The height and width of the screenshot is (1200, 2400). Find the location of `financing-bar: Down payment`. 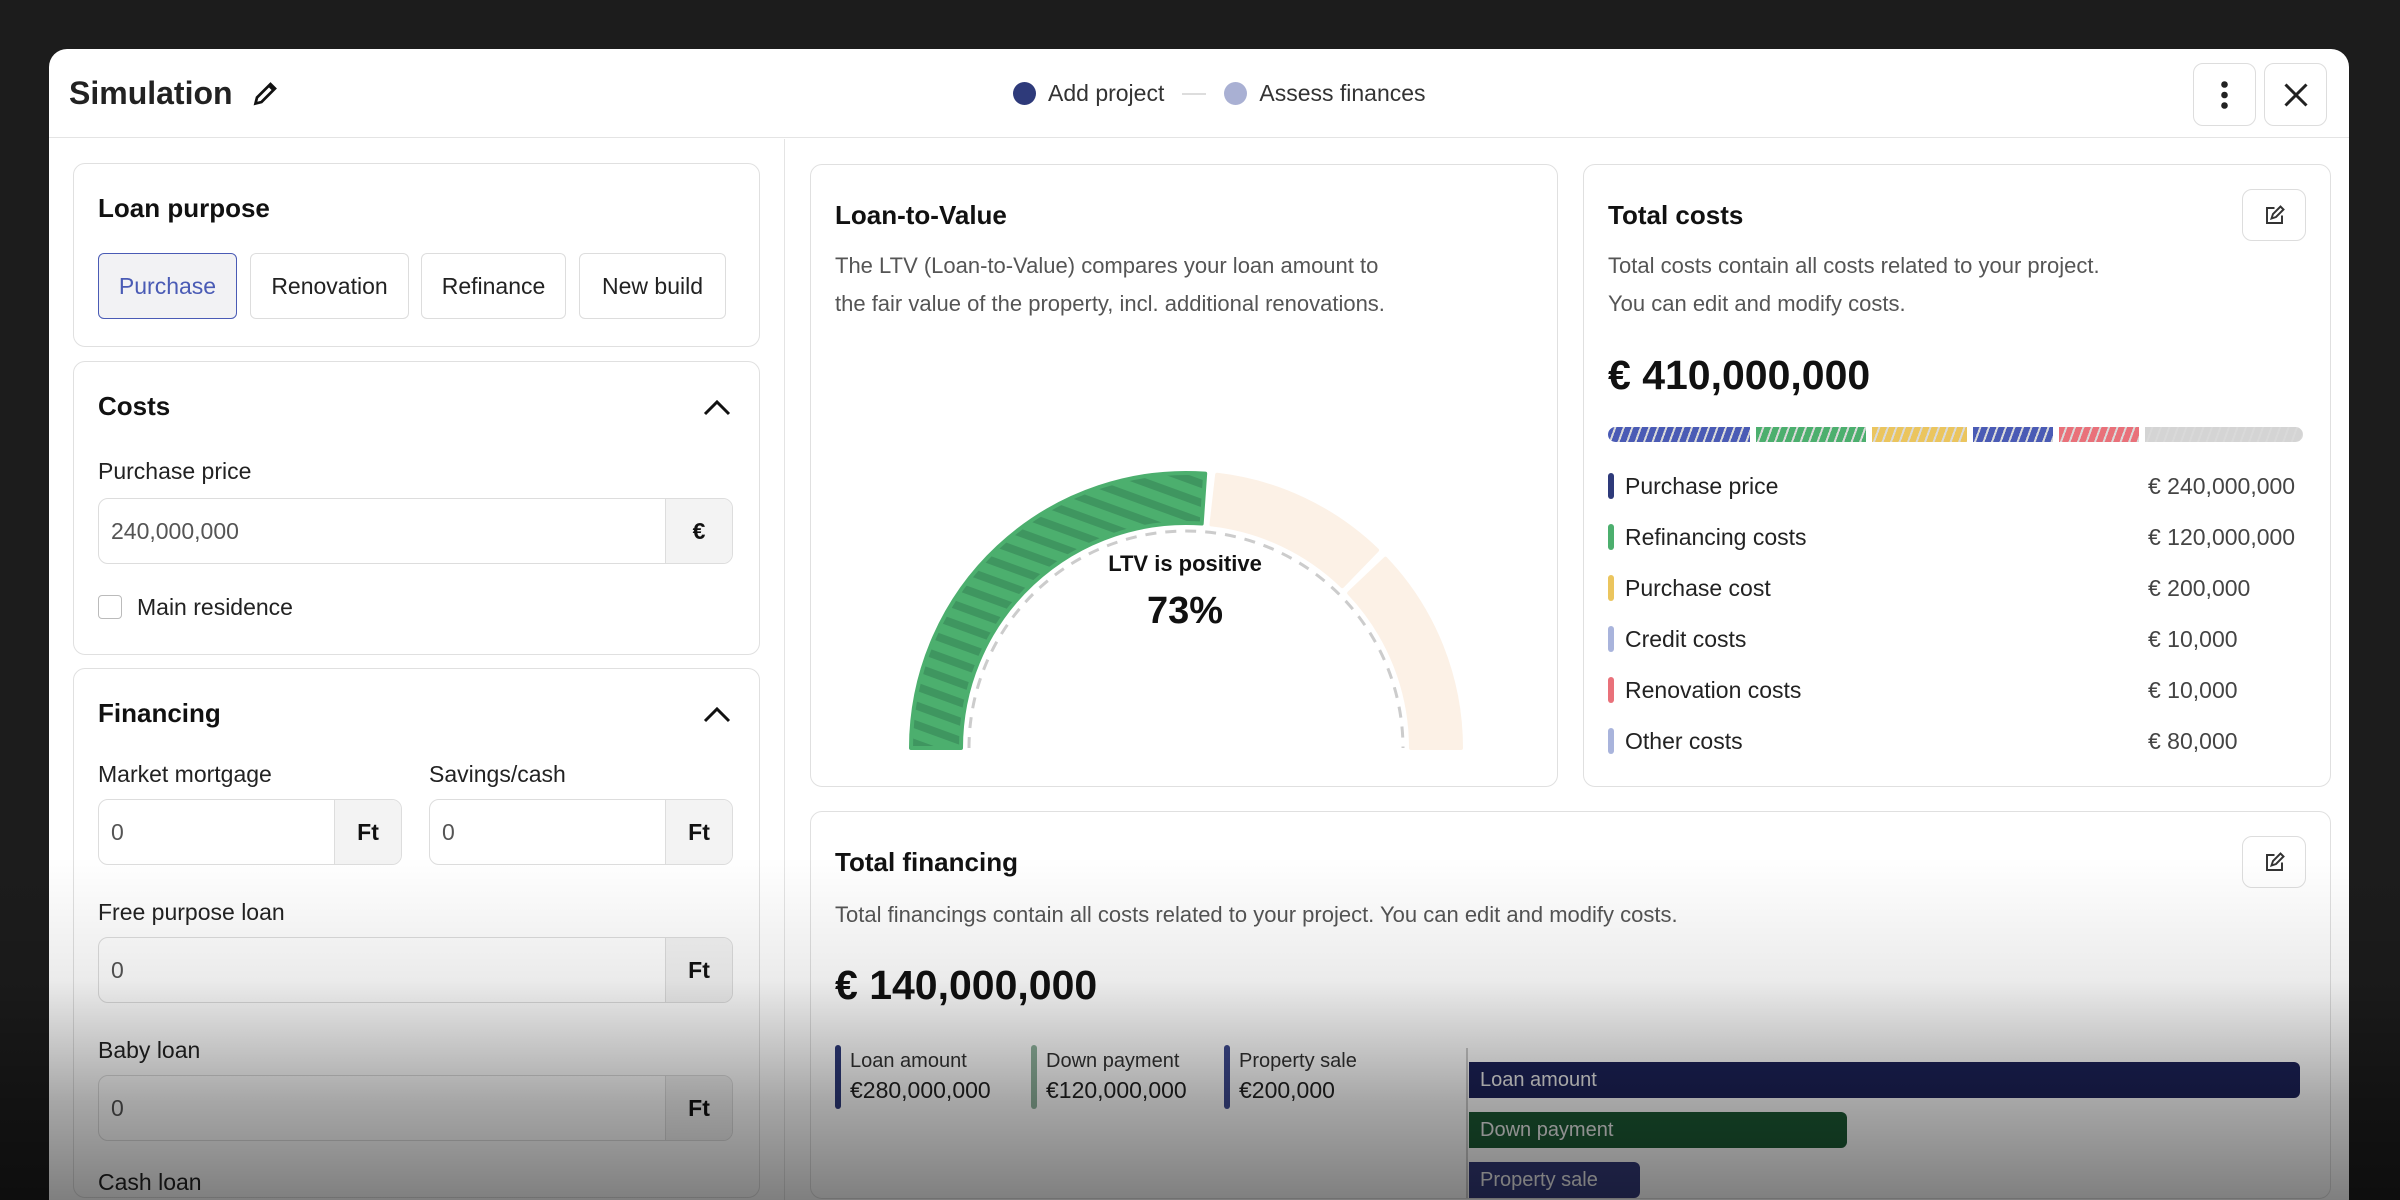

financing-bar: Down payment is located at coordinates (1658, 1130).